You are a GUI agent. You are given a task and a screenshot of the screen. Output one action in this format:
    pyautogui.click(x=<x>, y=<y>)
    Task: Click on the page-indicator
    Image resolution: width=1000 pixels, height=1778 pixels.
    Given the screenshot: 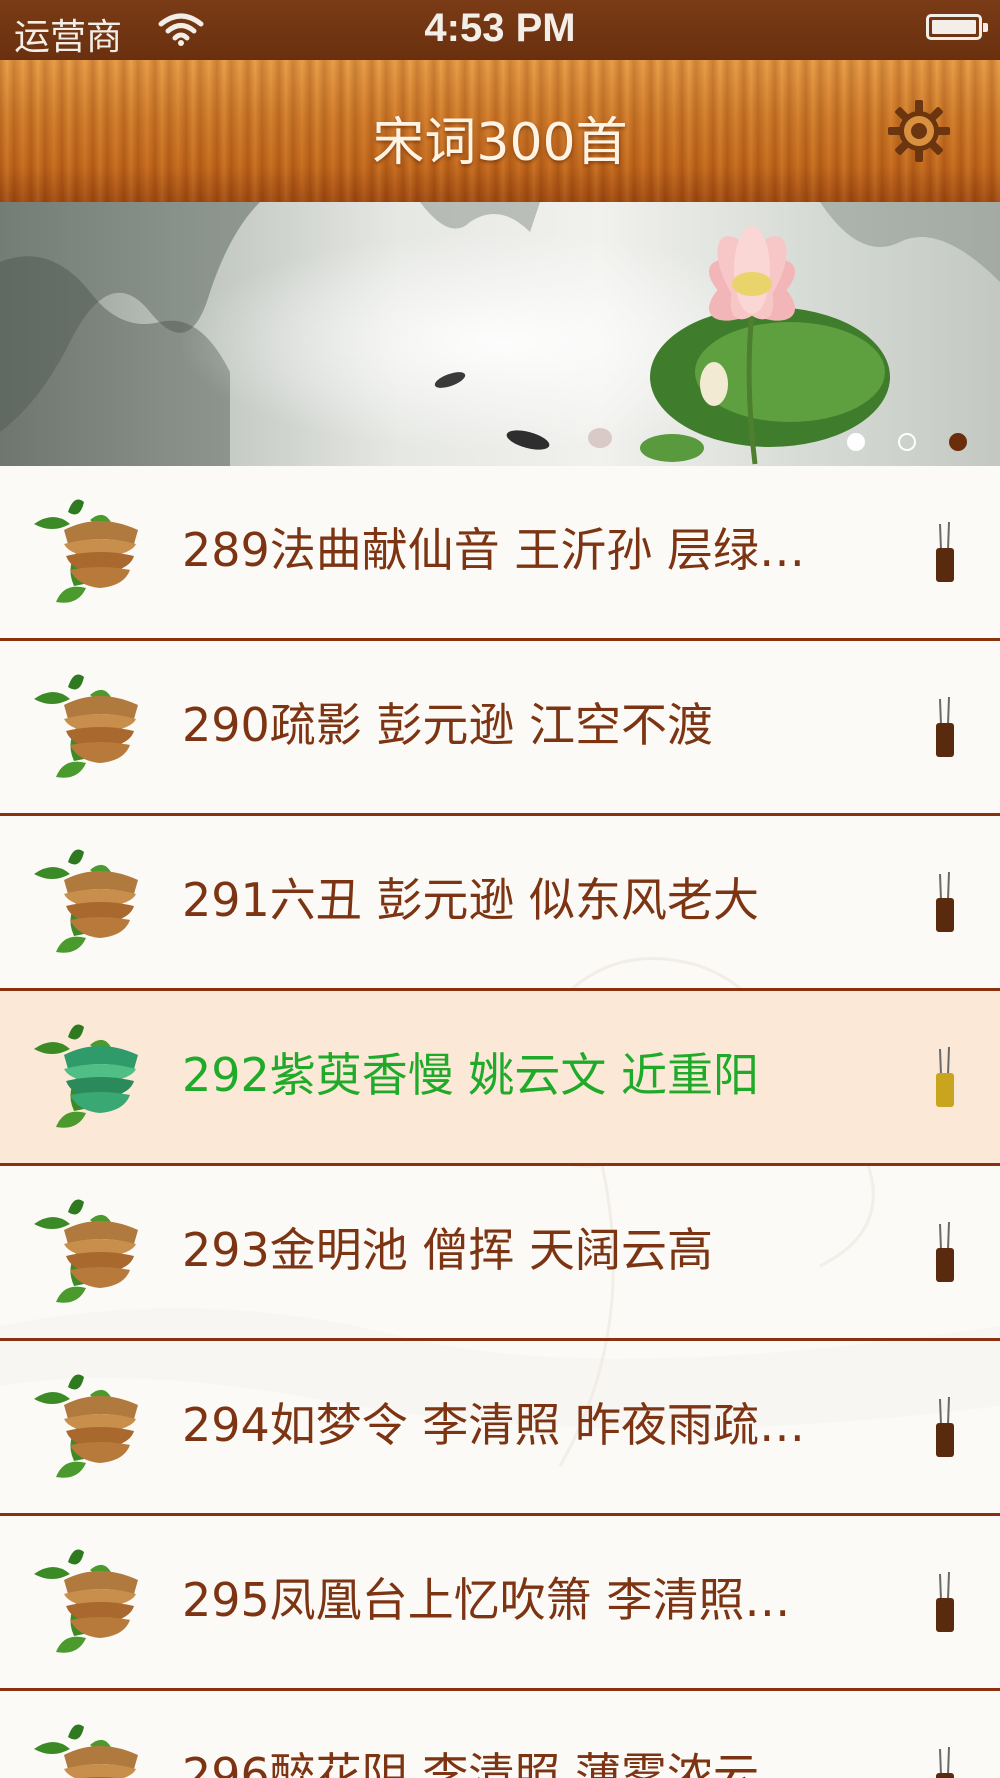 What is the action you would take?
    pyautogui.click(x=907, y=445)
    